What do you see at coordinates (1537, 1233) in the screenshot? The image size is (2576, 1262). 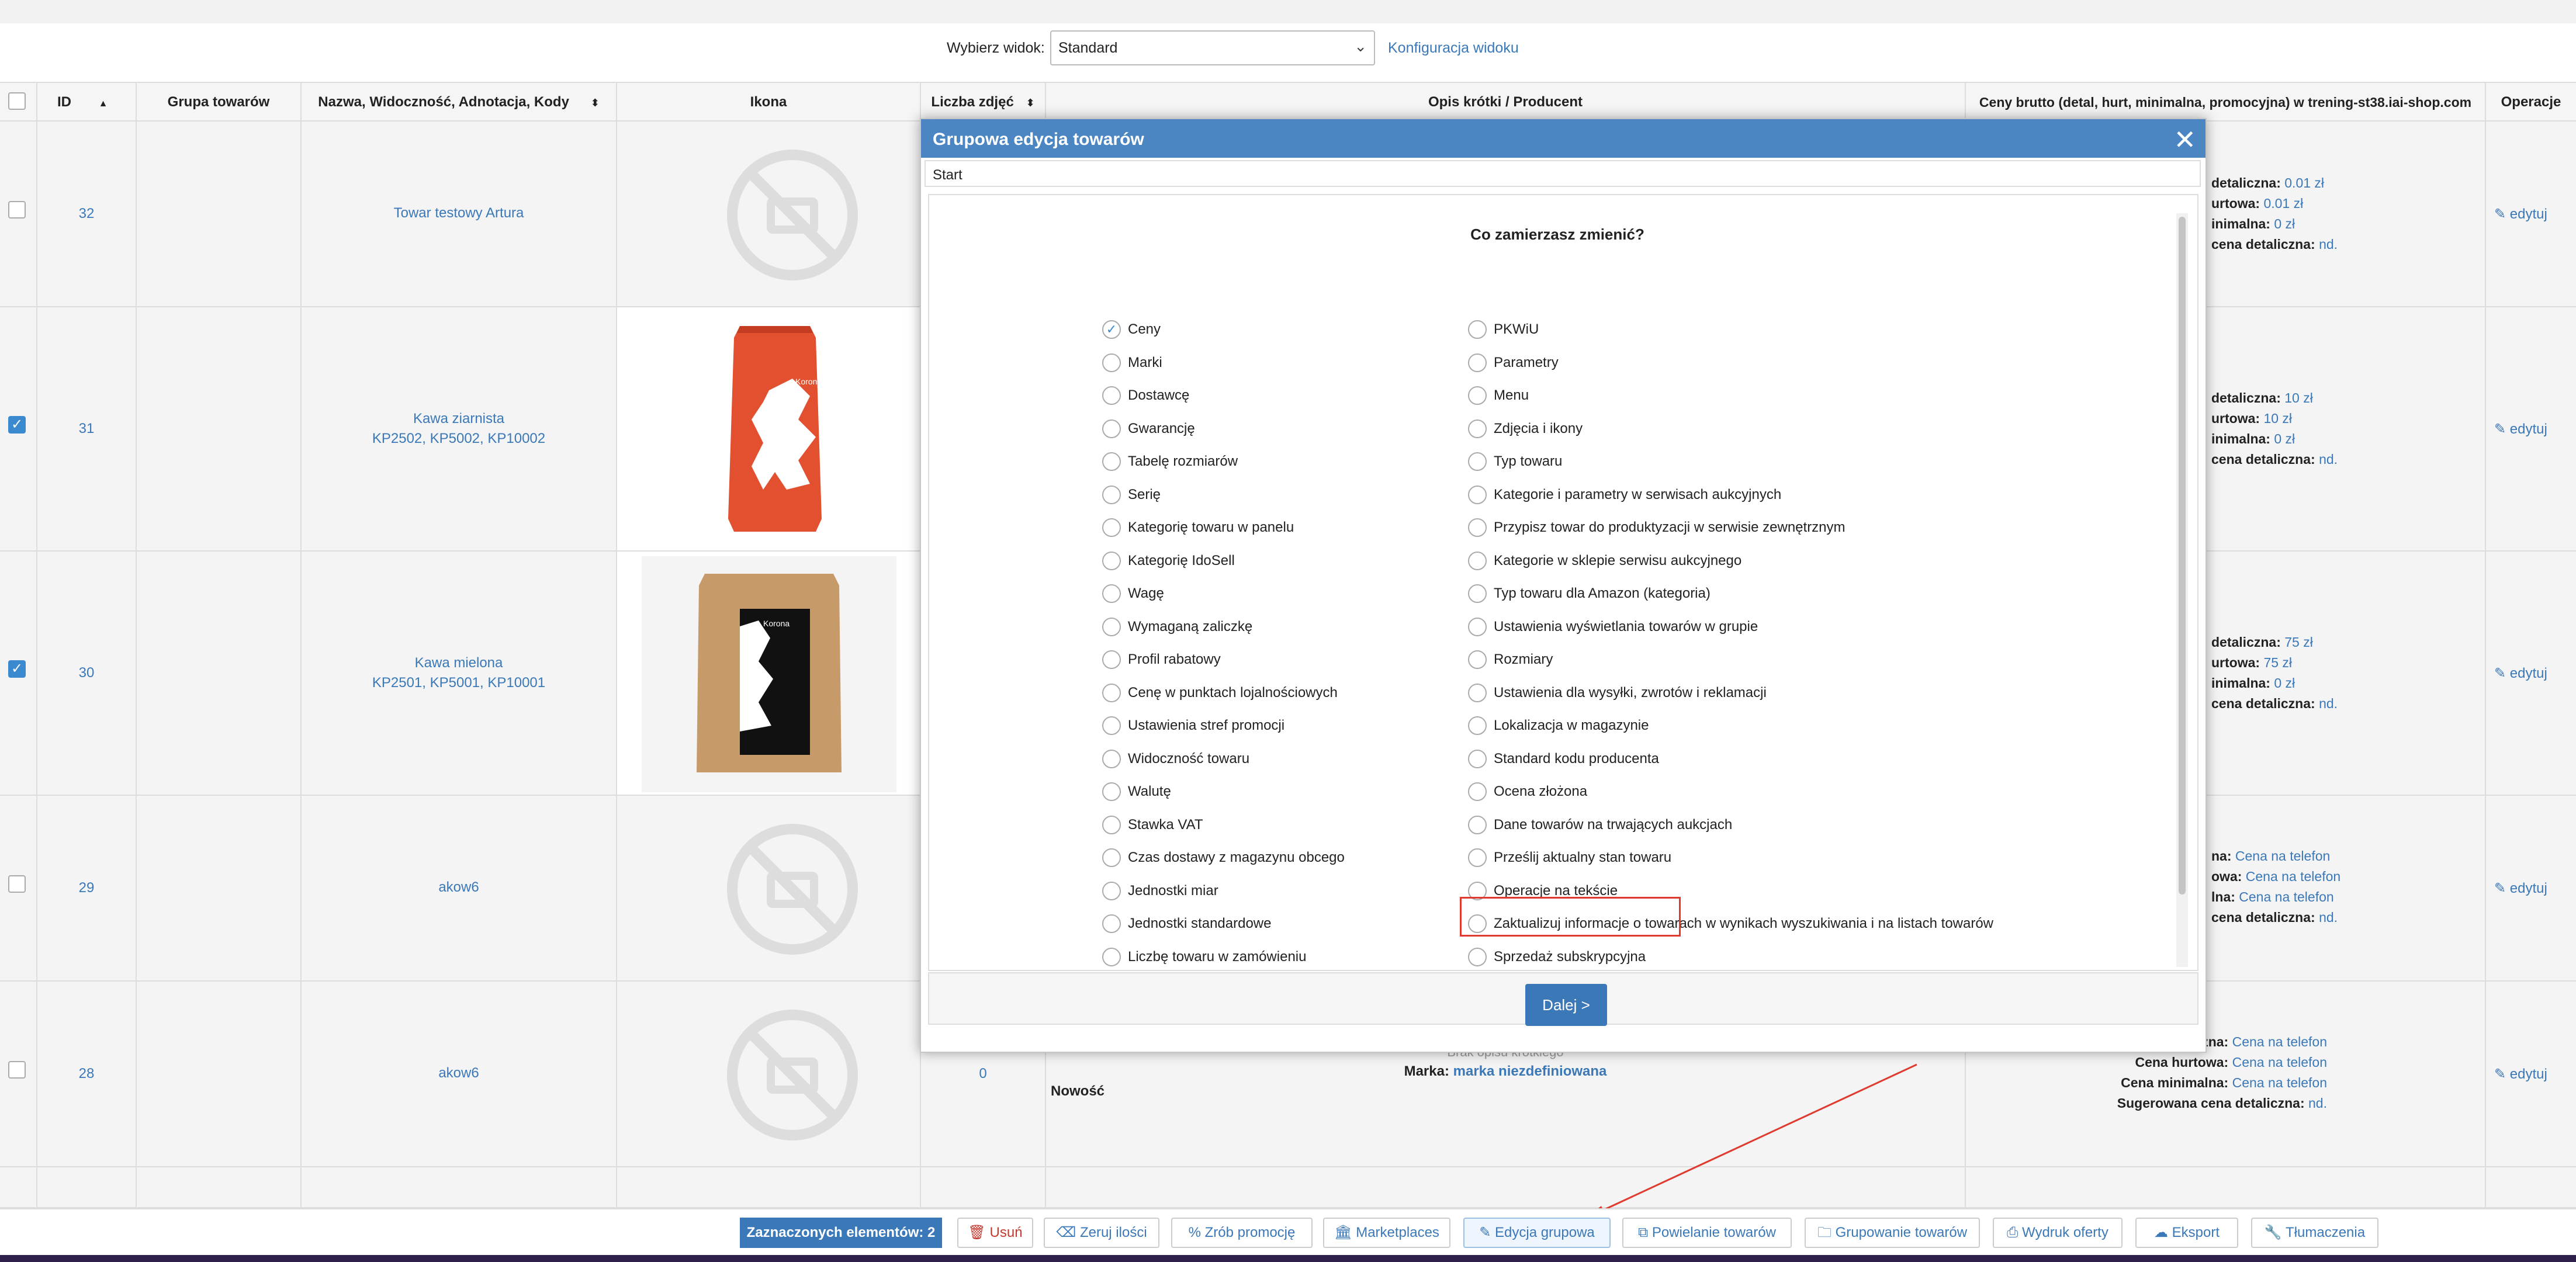 I see `group-edit-button: ✎ Edycja grupowa` at bounding box center [1537, 1233].